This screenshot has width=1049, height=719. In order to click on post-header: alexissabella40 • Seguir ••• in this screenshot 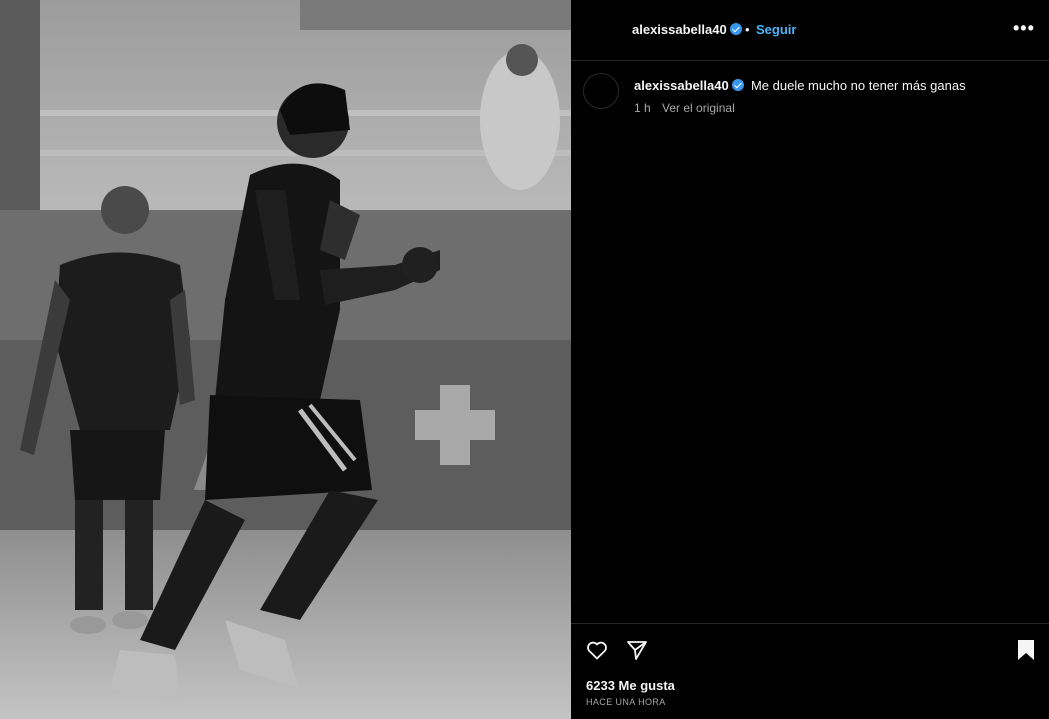, I will do `click(810, 30)`.